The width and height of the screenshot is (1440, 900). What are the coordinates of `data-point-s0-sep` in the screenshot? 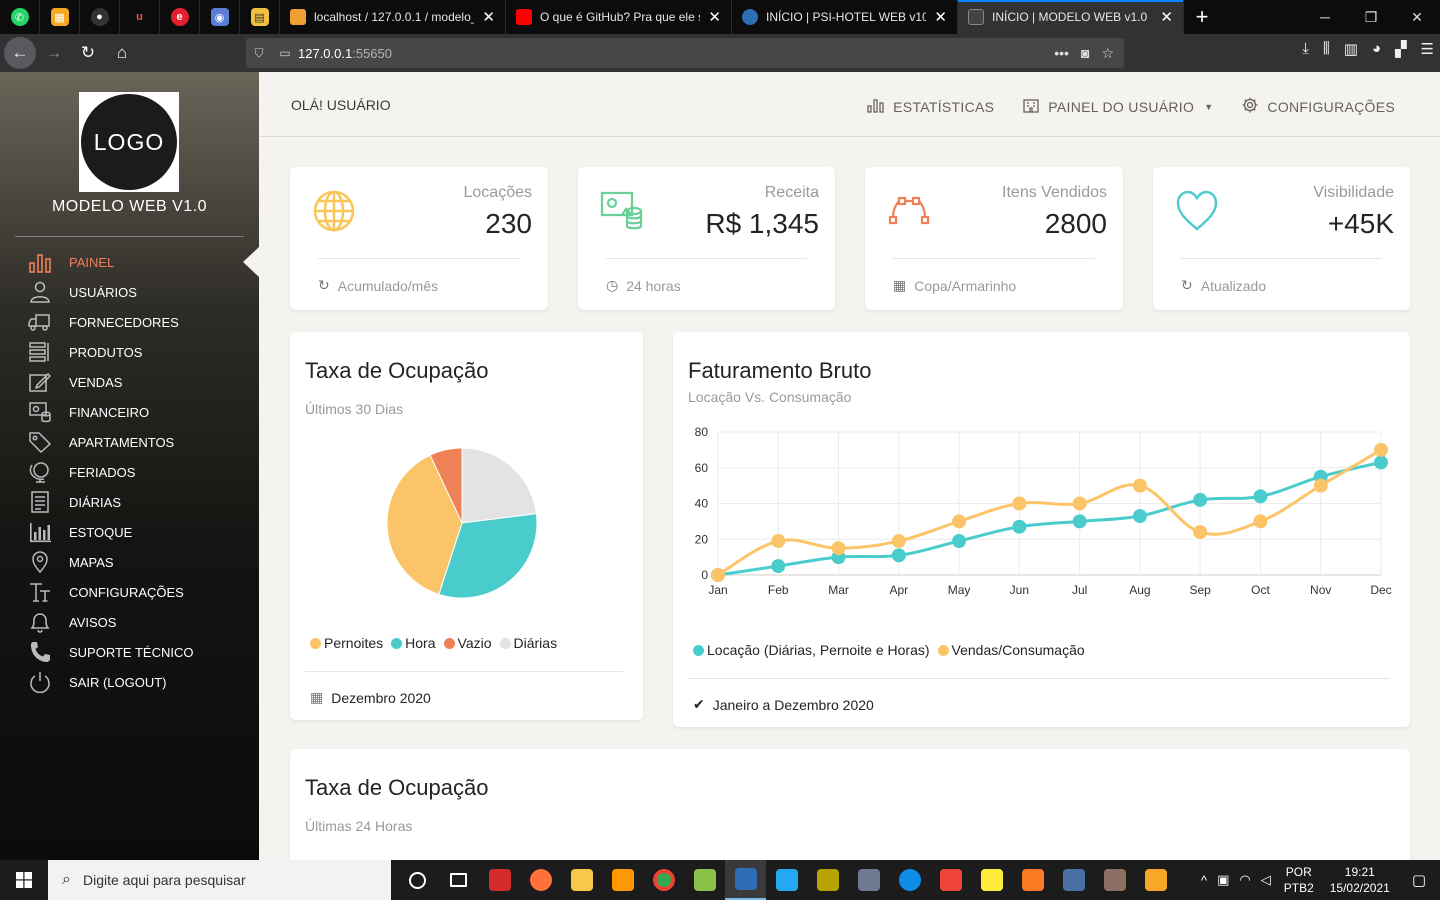 It's located at (1200, 499).